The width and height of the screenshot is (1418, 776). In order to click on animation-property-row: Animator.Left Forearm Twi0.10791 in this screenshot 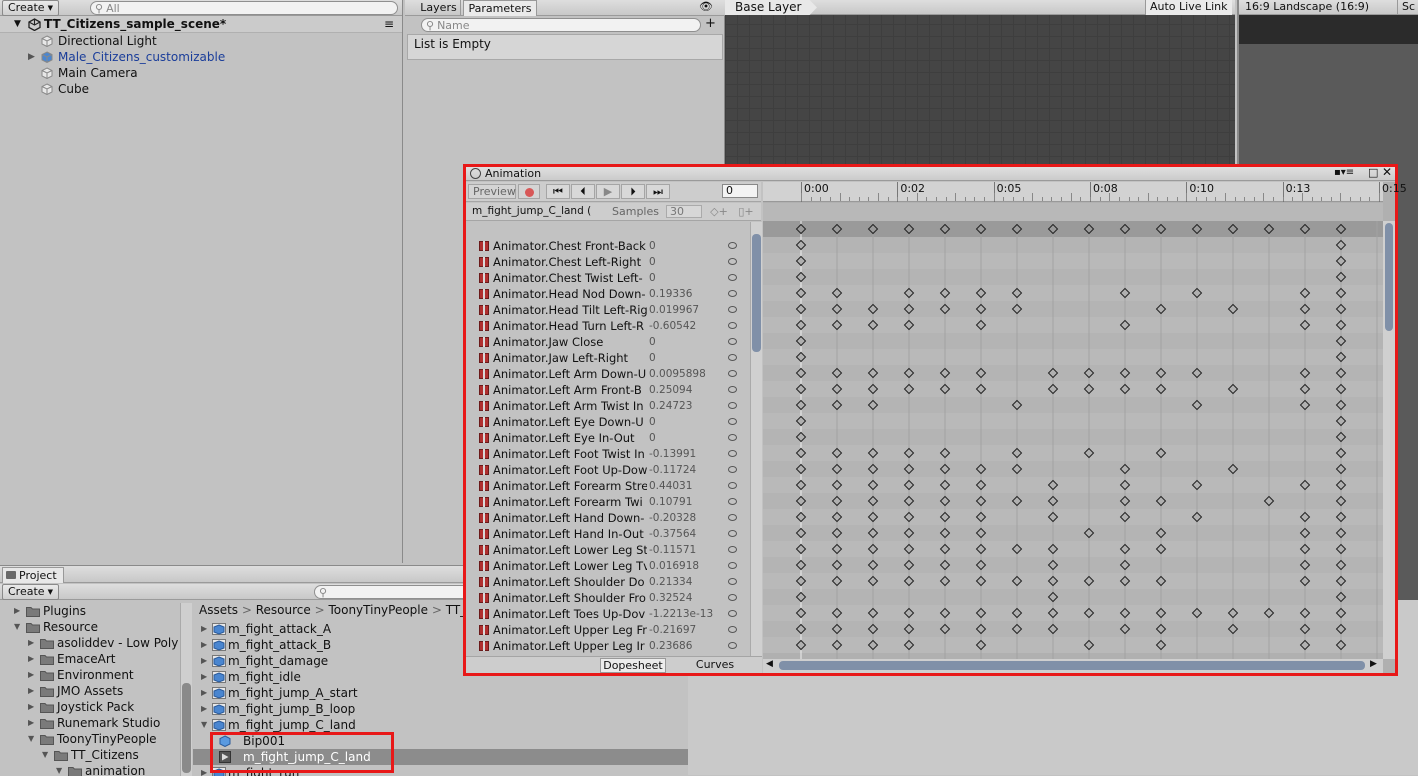, I will do `click(608, 502)`.